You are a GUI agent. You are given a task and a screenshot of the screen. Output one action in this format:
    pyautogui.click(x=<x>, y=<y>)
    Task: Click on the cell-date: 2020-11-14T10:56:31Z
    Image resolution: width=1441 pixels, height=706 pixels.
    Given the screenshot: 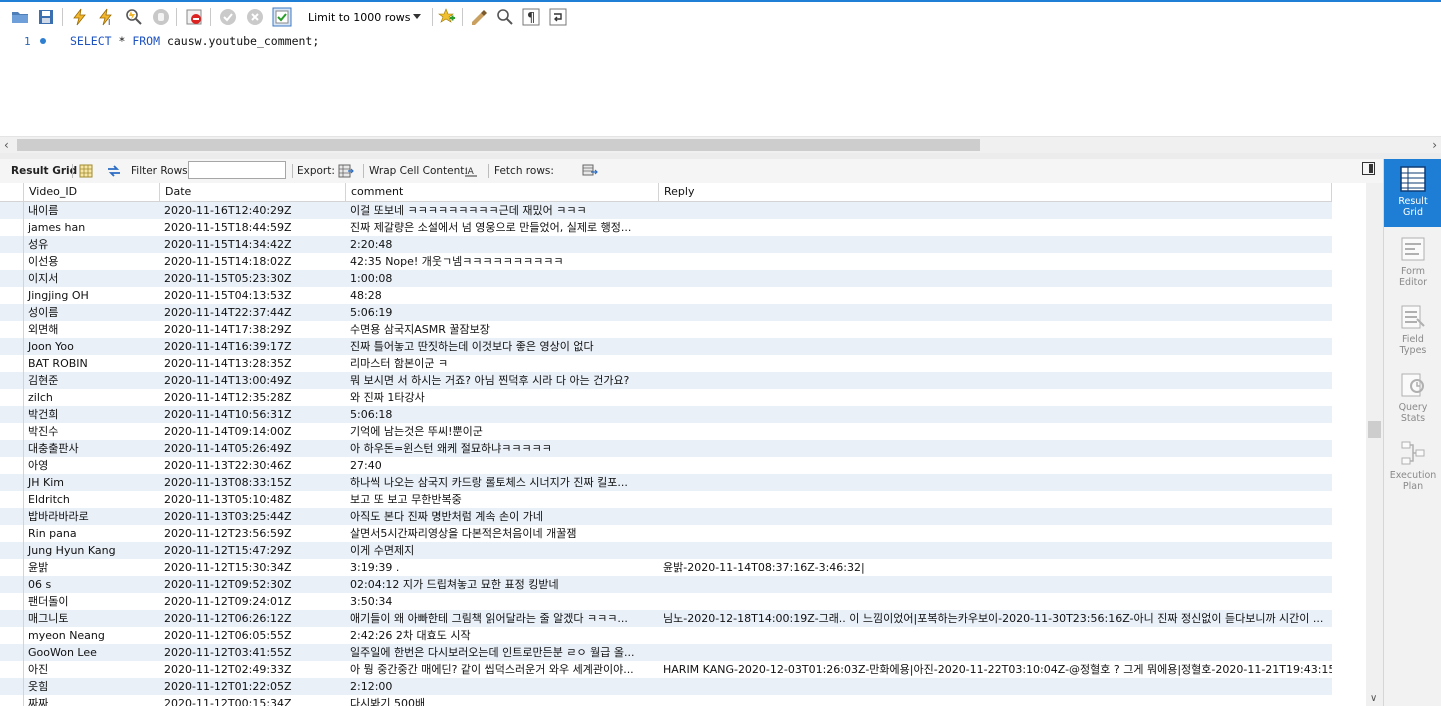 What is the action you would take?
    pyautogui.click(x=253, y=414)
    